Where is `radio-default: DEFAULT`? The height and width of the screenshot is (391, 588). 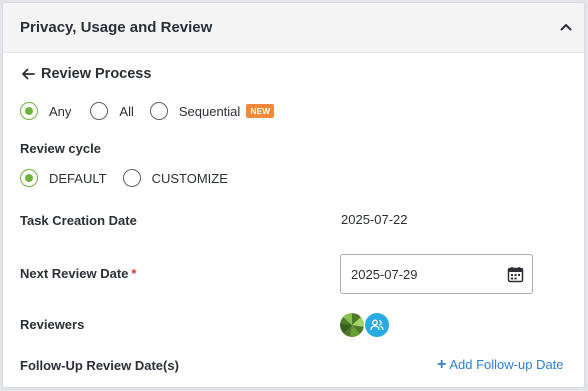
radio-default: DEFAULT is located at coordinates (63, 178).